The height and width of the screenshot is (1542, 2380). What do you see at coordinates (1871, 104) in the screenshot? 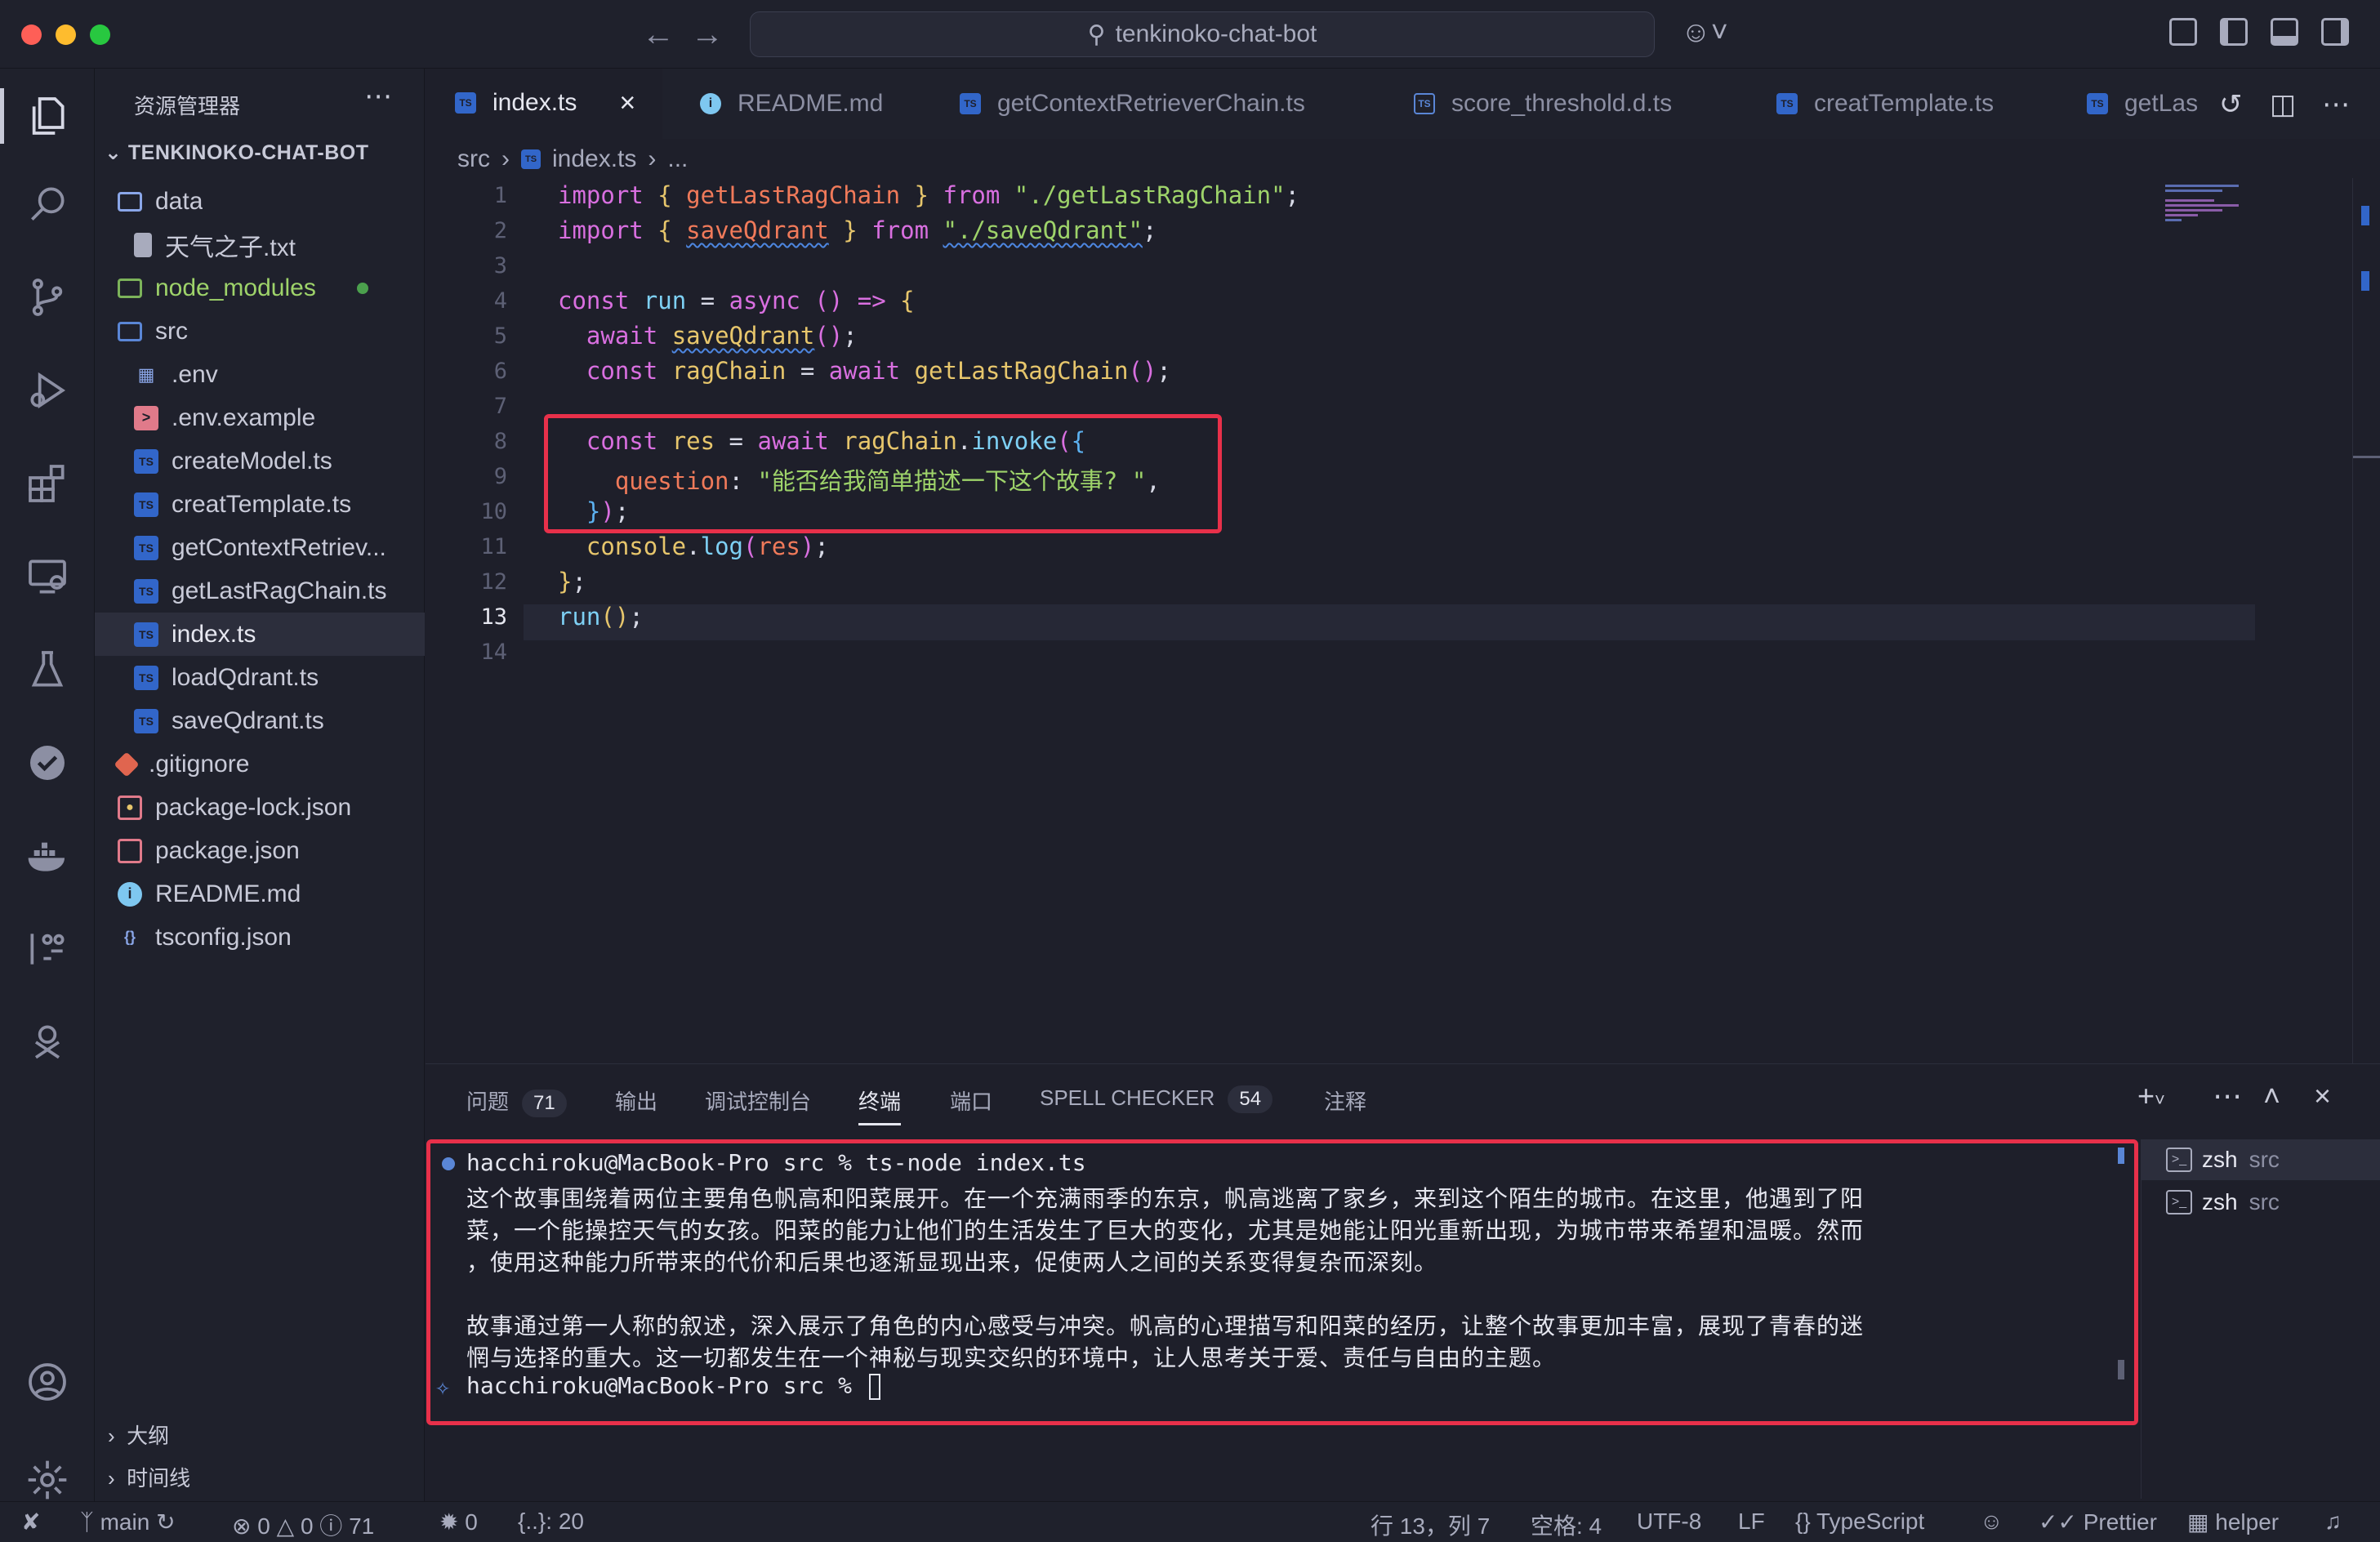
I see `tab-creattemplate: TS creatTemplate.ts` at bounding box center [1871, 104].